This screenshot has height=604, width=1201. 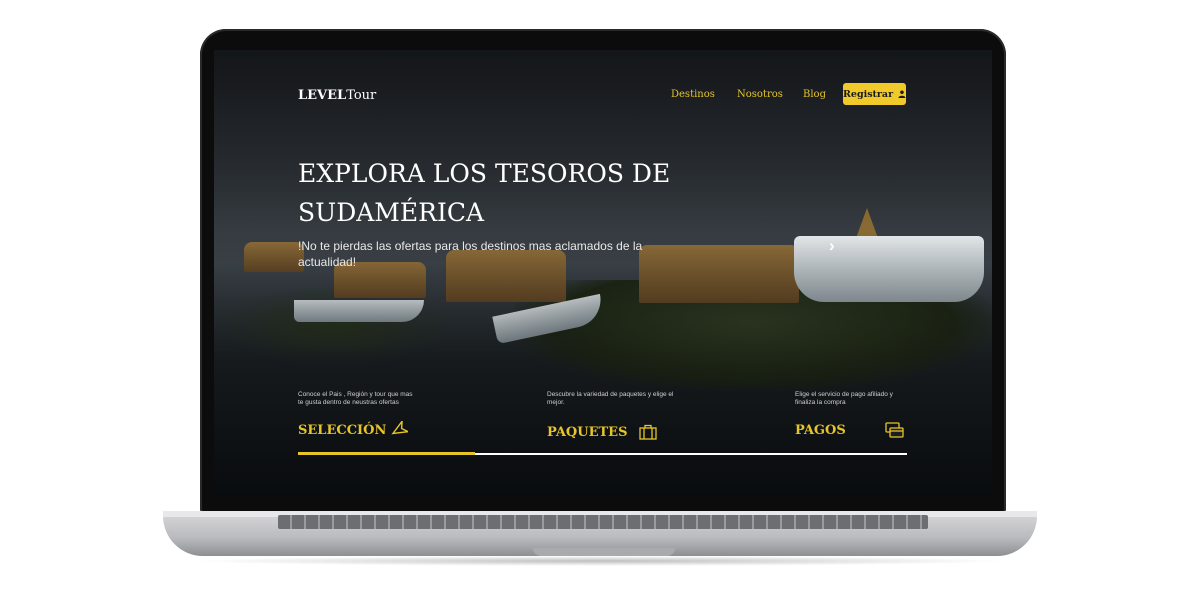 What do you see at coordinates (894, 430) in the screenshot?
I see `credit-card-icon` at bounding box center [894, 430].